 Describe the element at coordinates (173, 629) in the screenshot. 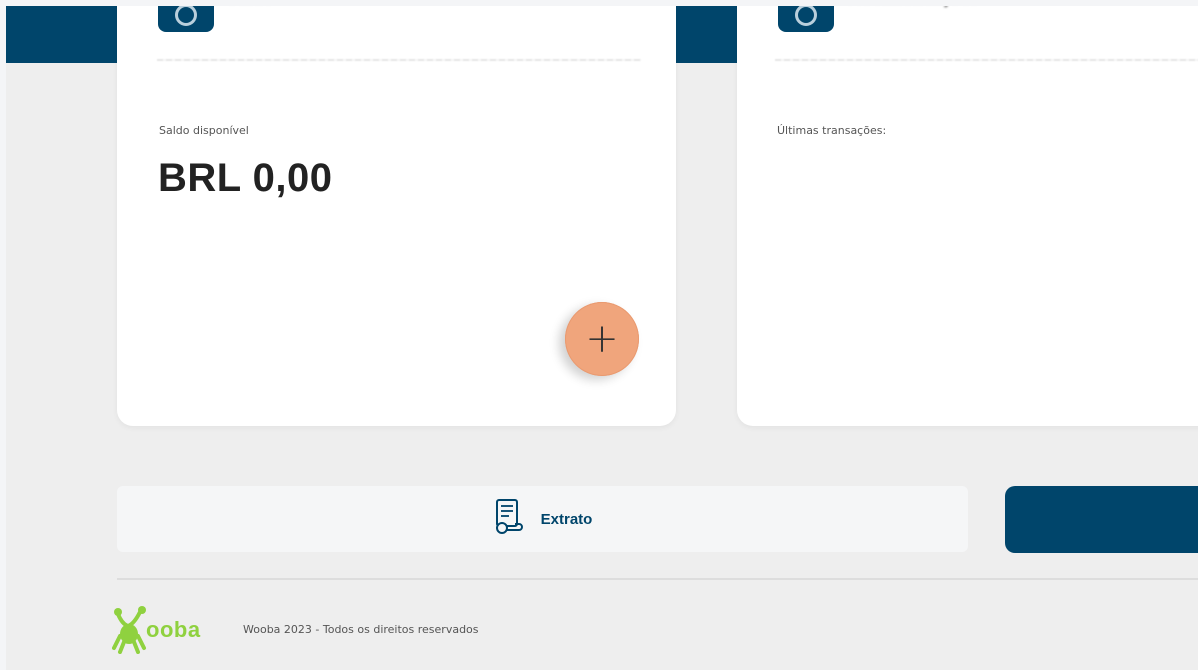

I see `logo-text: ooba` at that location.